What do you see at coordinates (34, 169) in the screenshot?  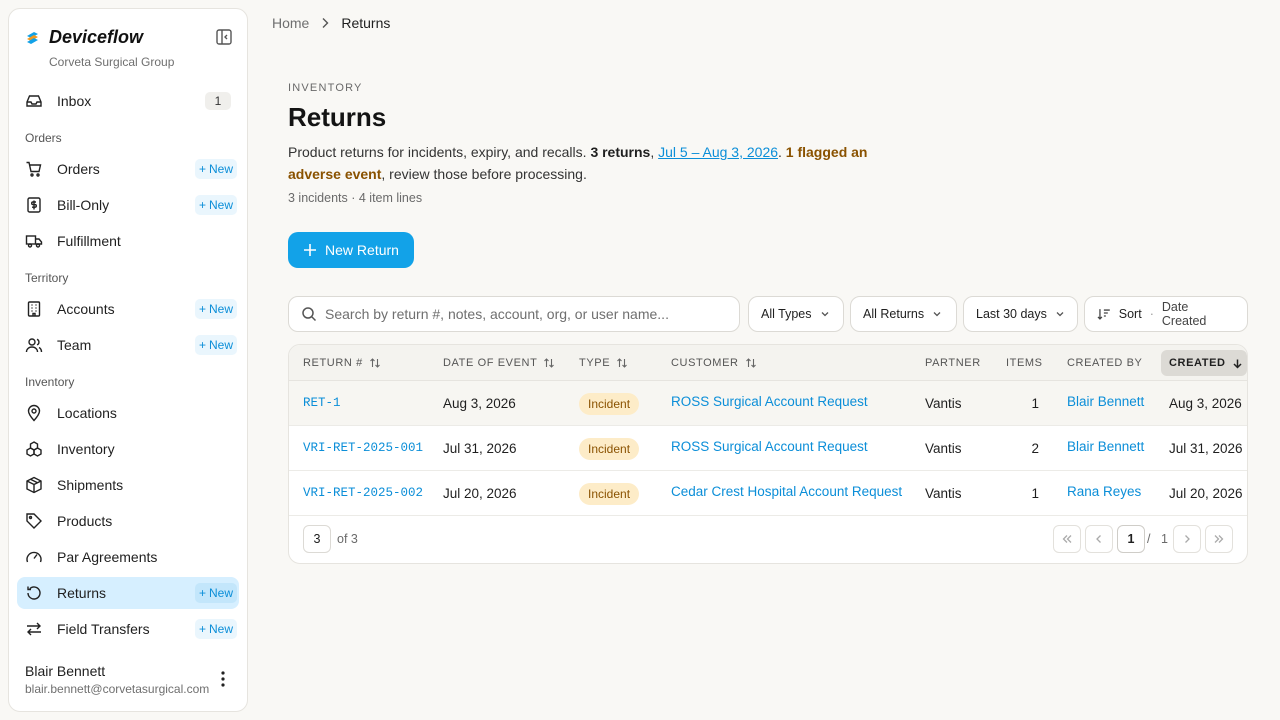 I see `cart-icon` at bounding box center [34, 169].